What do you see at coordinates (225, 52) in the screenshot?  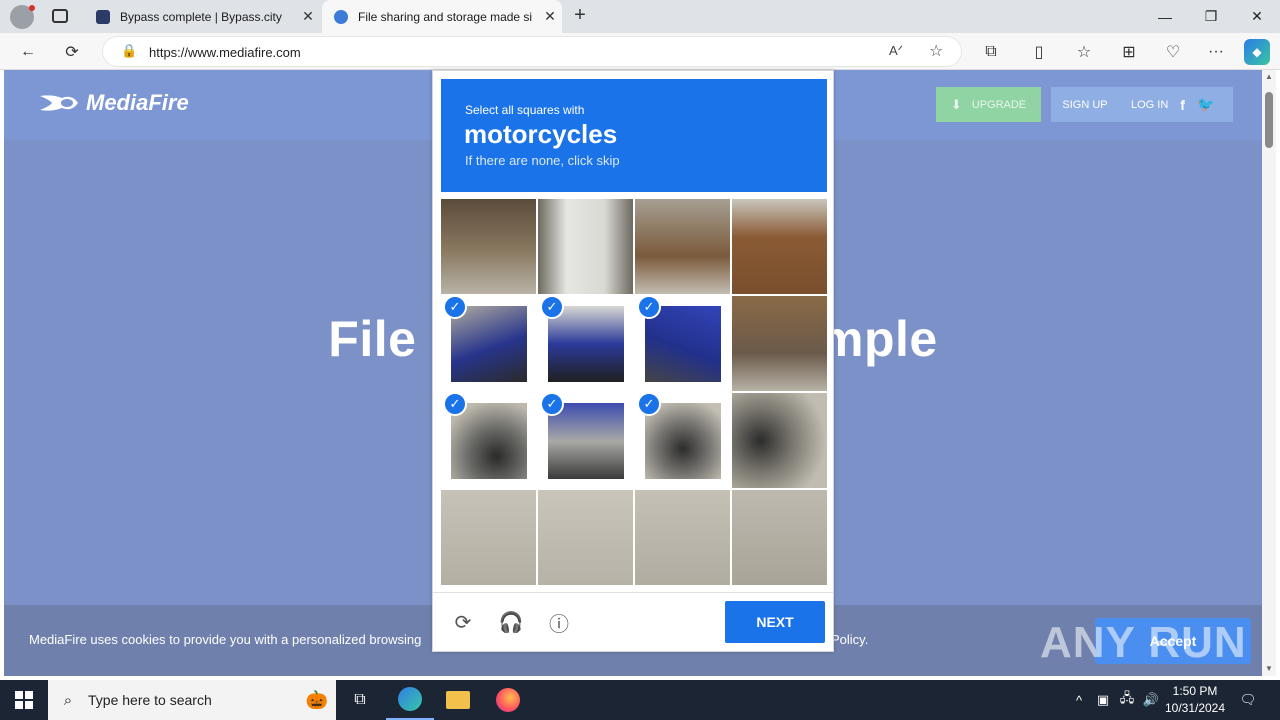 I see `url-text: https://www.mediafire.com` at bounding box center [225, 52].